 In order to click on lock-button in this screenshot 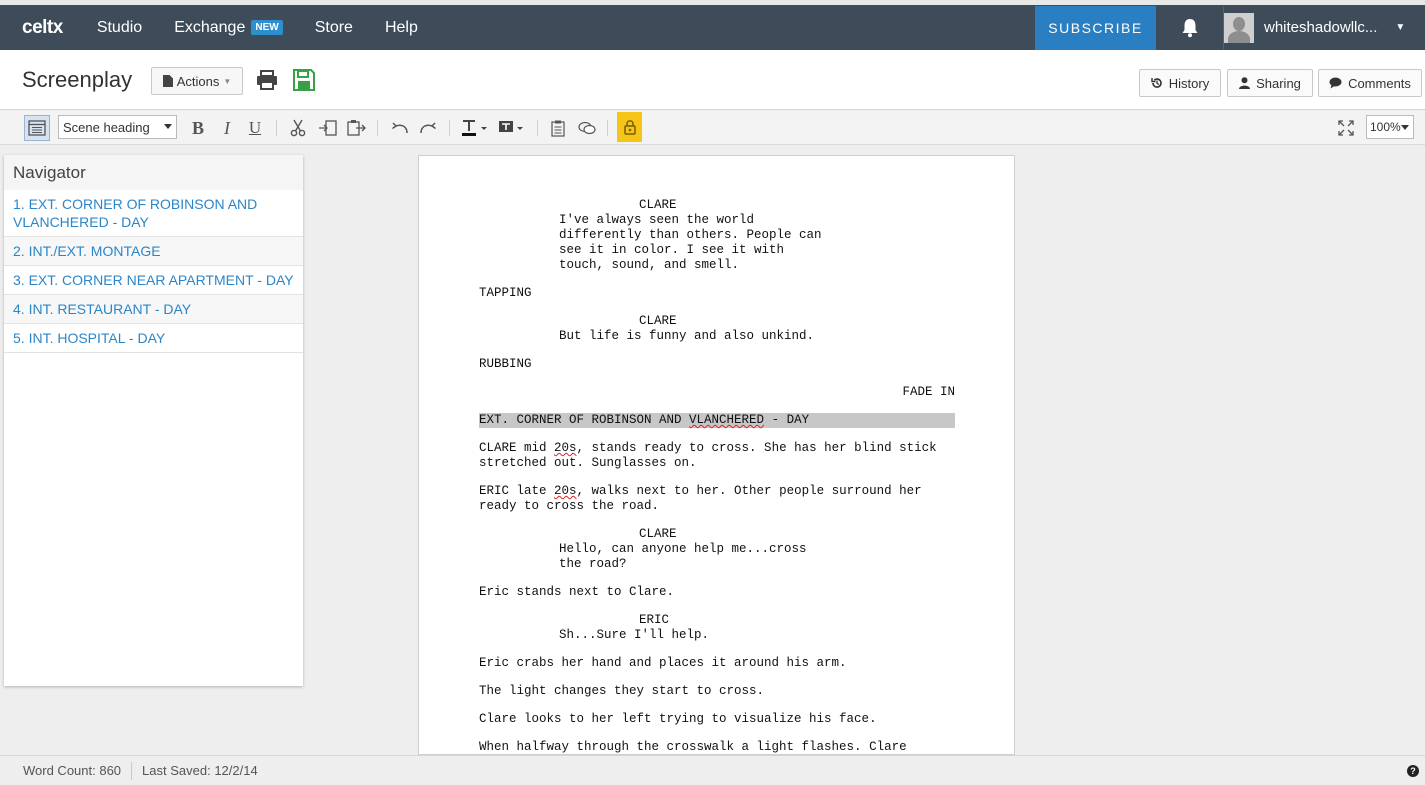, I will do `click(629, 127)`.